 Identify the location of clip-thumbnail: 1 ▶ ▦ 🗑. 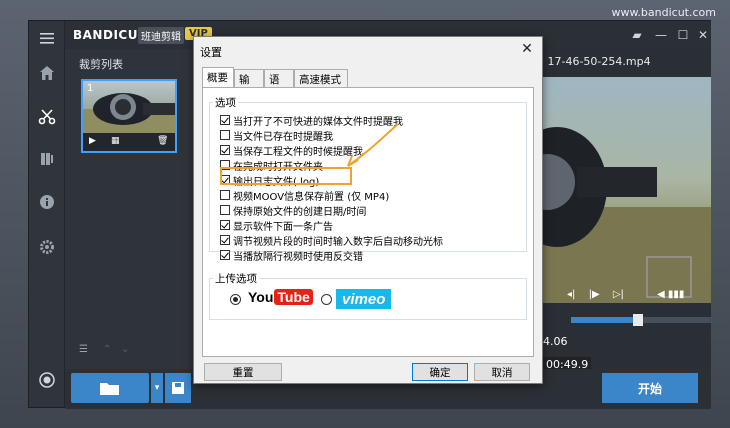
(129, 116).